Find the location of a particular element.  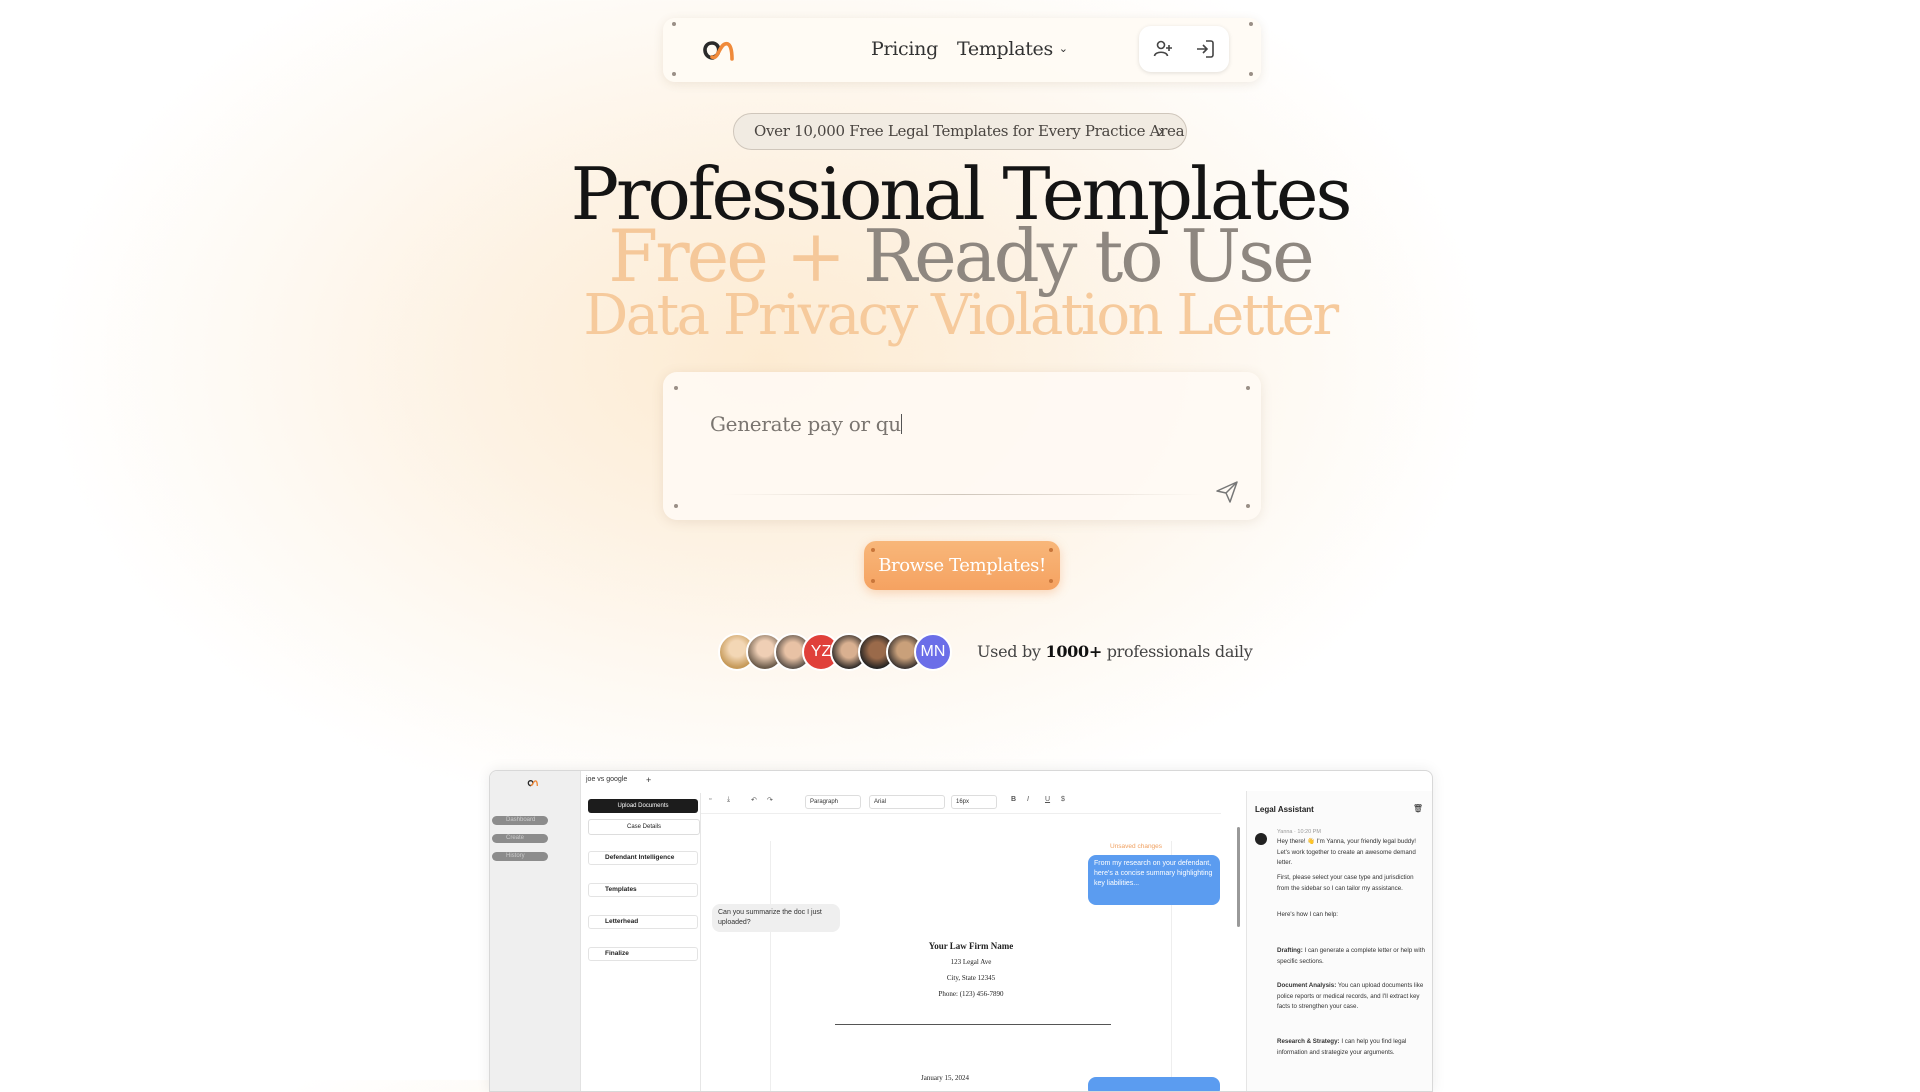

strike-button: $ is located at coordinates (1063, 799).